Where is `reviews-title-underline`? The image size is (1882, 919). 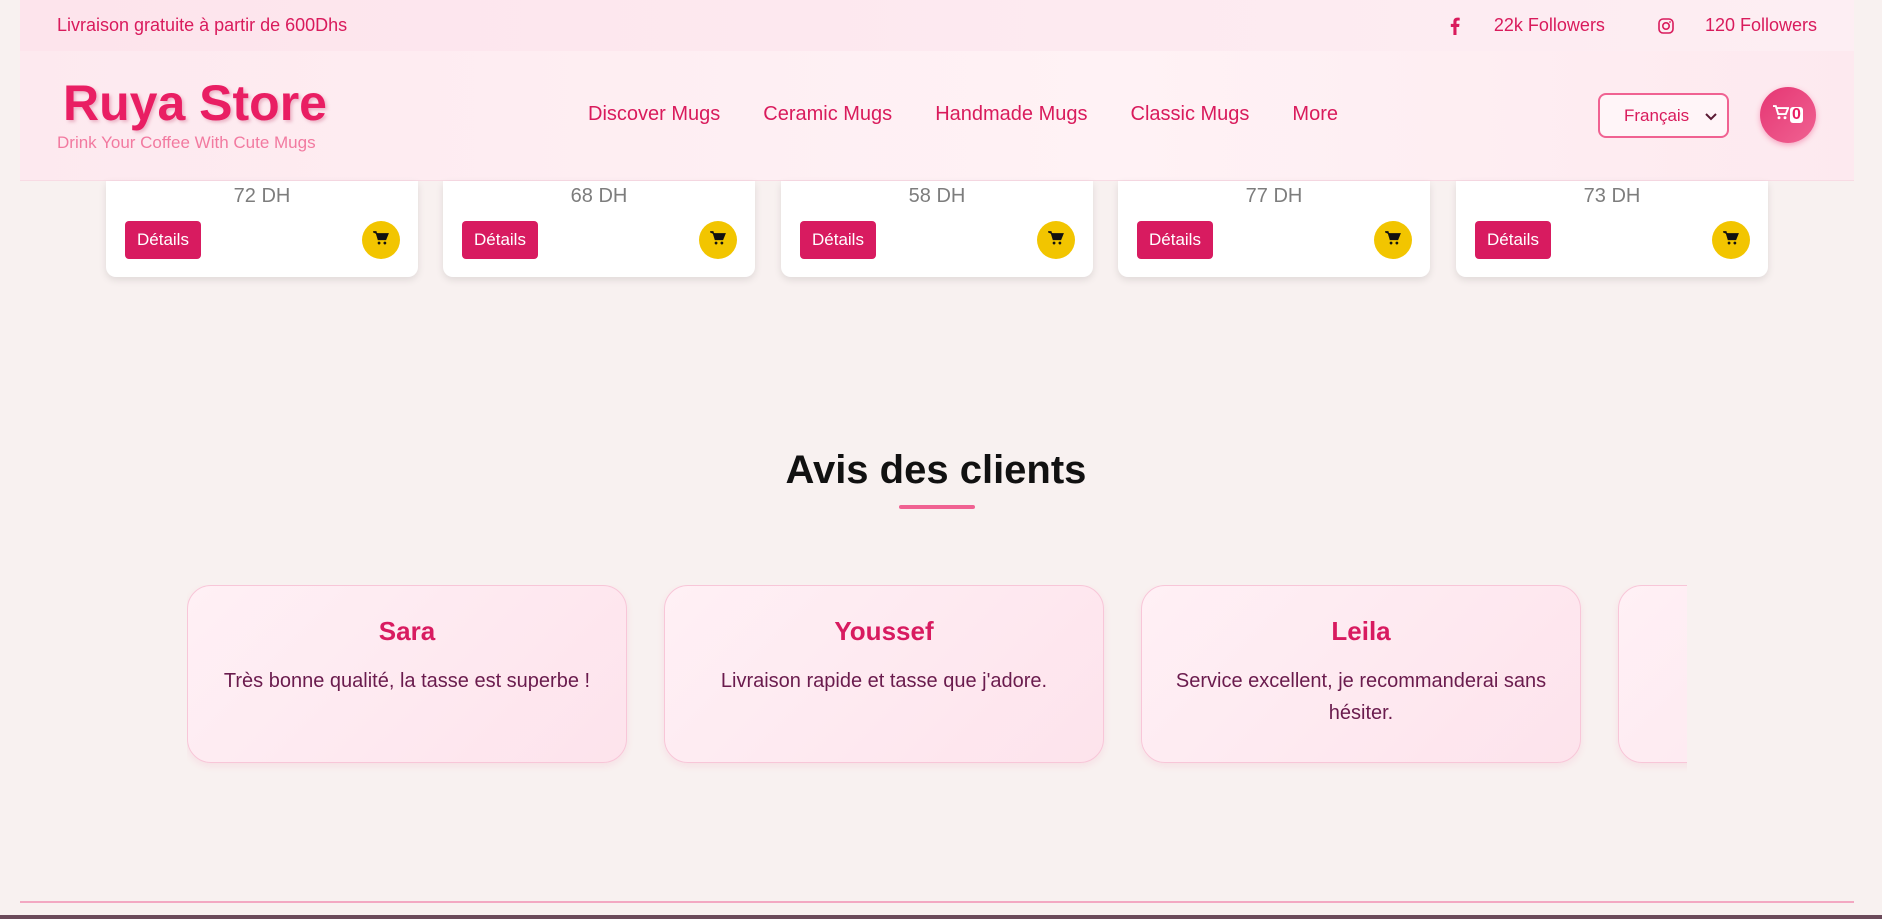
reviews-title-underline is located at coordinates (937, 507).